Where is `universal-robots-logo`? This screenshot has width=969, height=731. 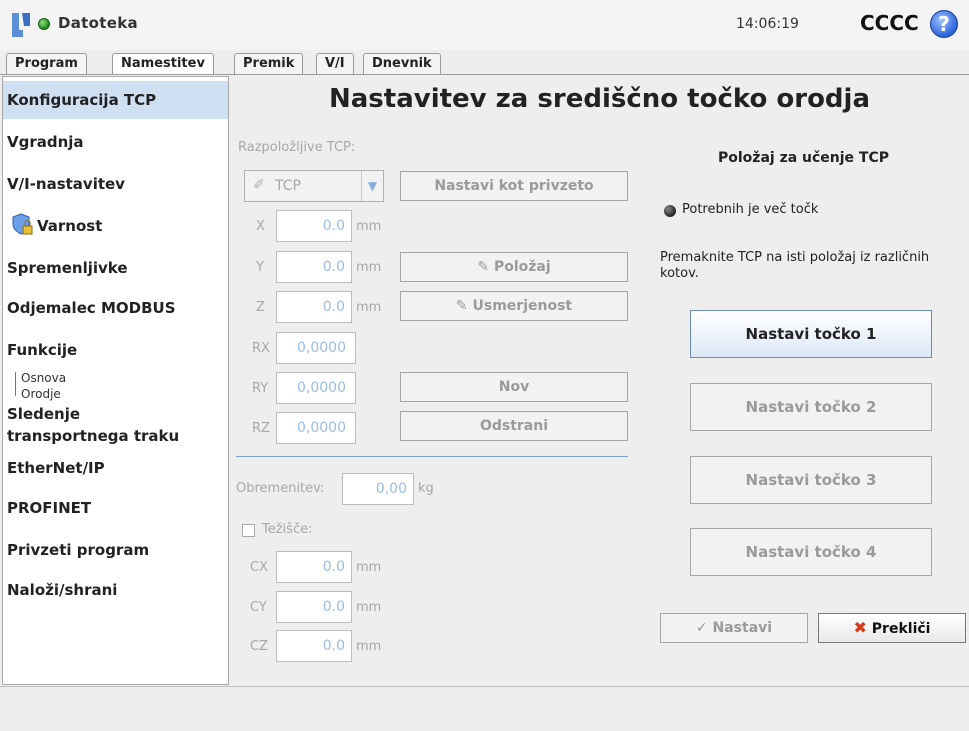 universal-robots-logo is located at coordinates (21, 25).